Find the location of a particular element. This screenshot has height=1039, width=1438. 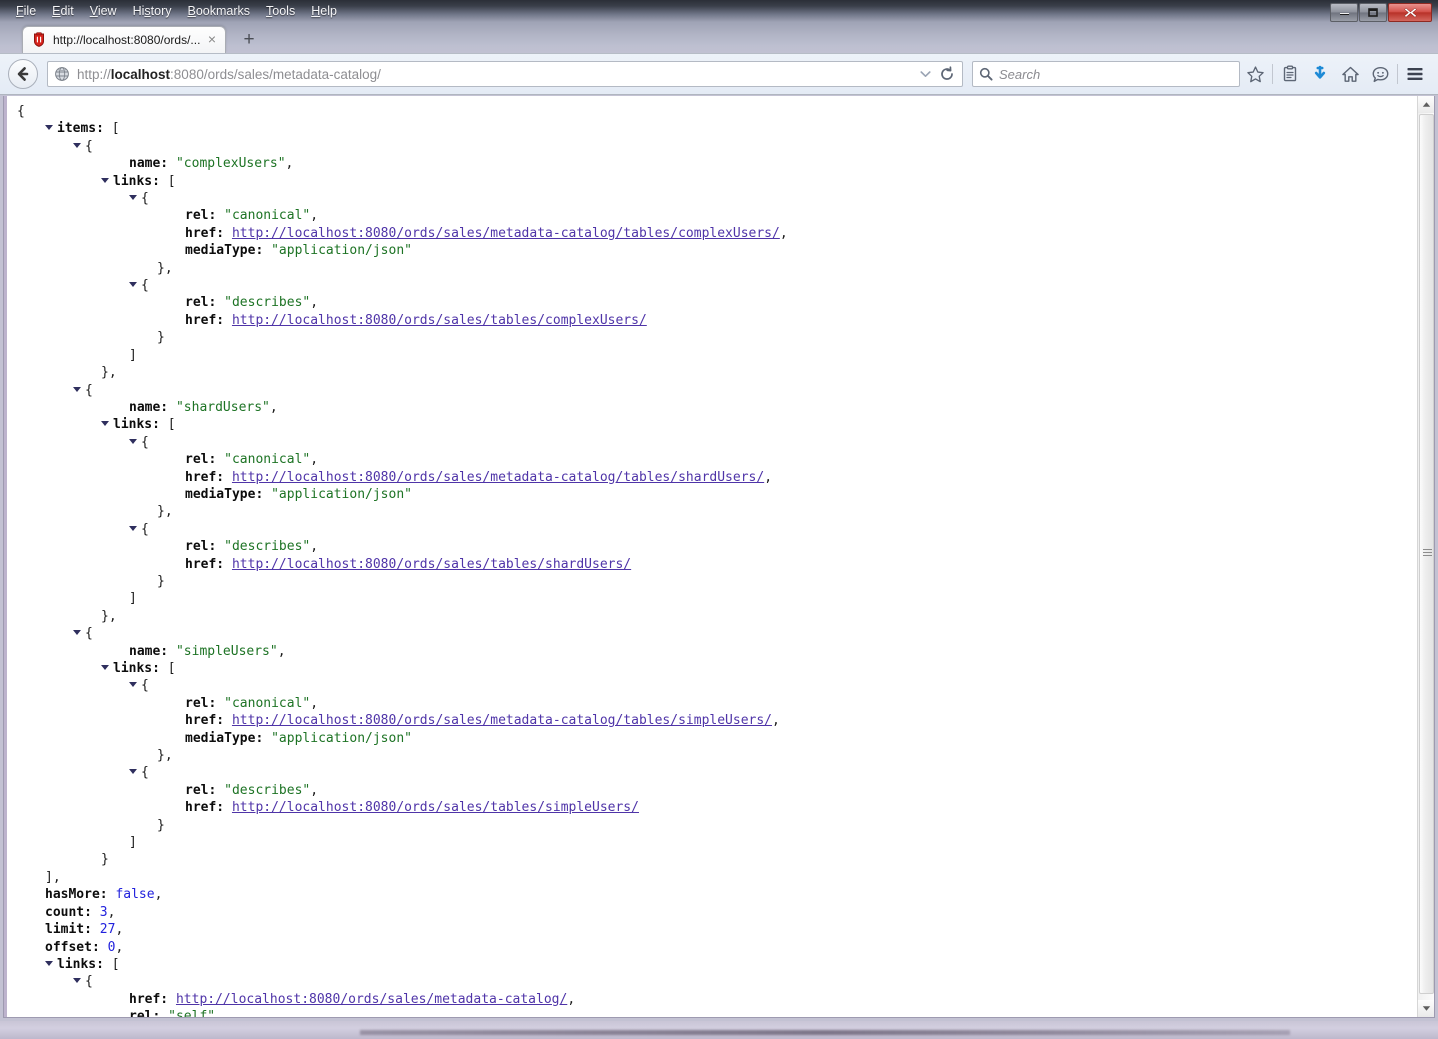

json-punctuation: } is located at coordinates (161, 825).